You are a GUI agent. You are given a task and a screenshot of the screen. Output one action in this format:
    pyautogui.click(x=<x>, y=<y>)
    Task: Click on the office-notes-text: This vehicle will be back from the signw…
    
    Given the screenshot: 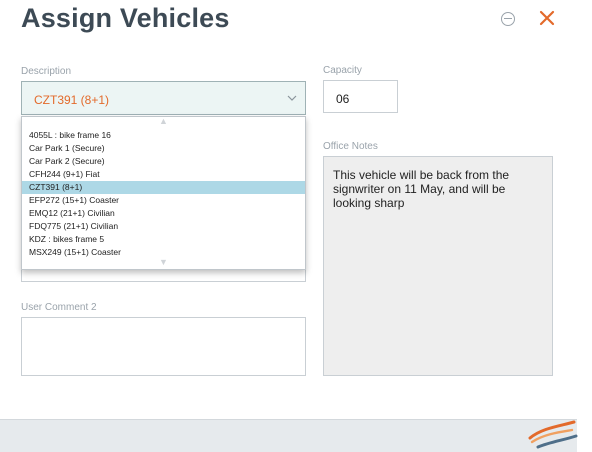 What is the action you would take?
    pyautogui.click(x=421, y=189)
    